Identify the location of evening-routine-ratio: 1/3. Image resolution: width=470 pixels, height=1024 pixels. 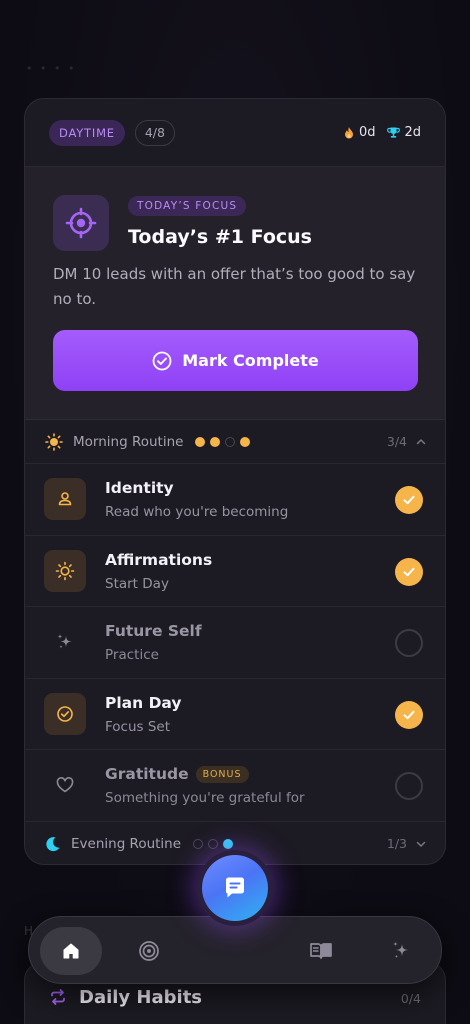
(396, 843).